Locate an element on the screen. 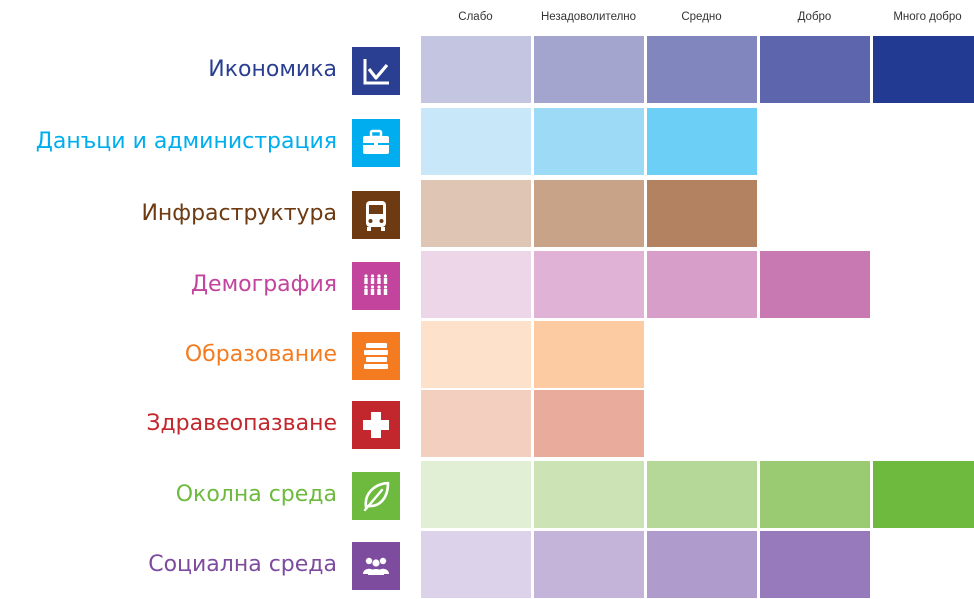 The height and width of the screenshot is (599, 974). group-icon is located at coordinates (376, 566).